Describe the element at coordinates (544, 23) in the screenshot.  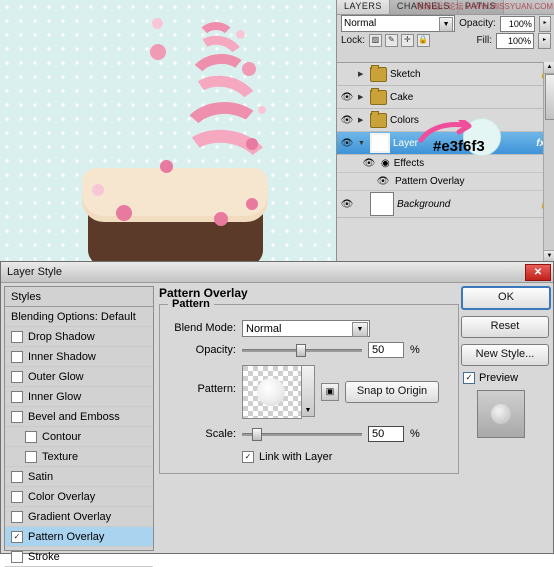
I see `opacity-stepper-icon: ▸` at that location.